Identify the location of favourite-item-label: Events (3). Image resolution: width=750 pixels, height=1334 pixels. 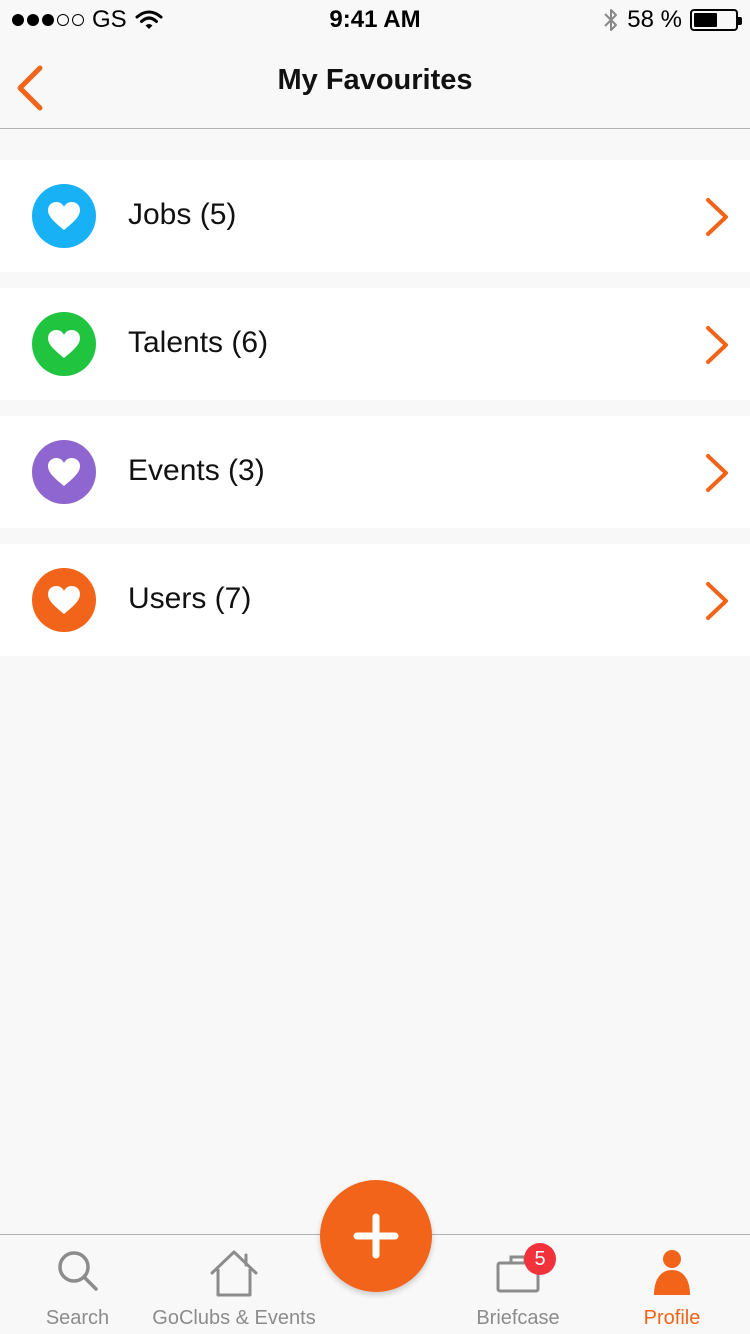
(196, 470).